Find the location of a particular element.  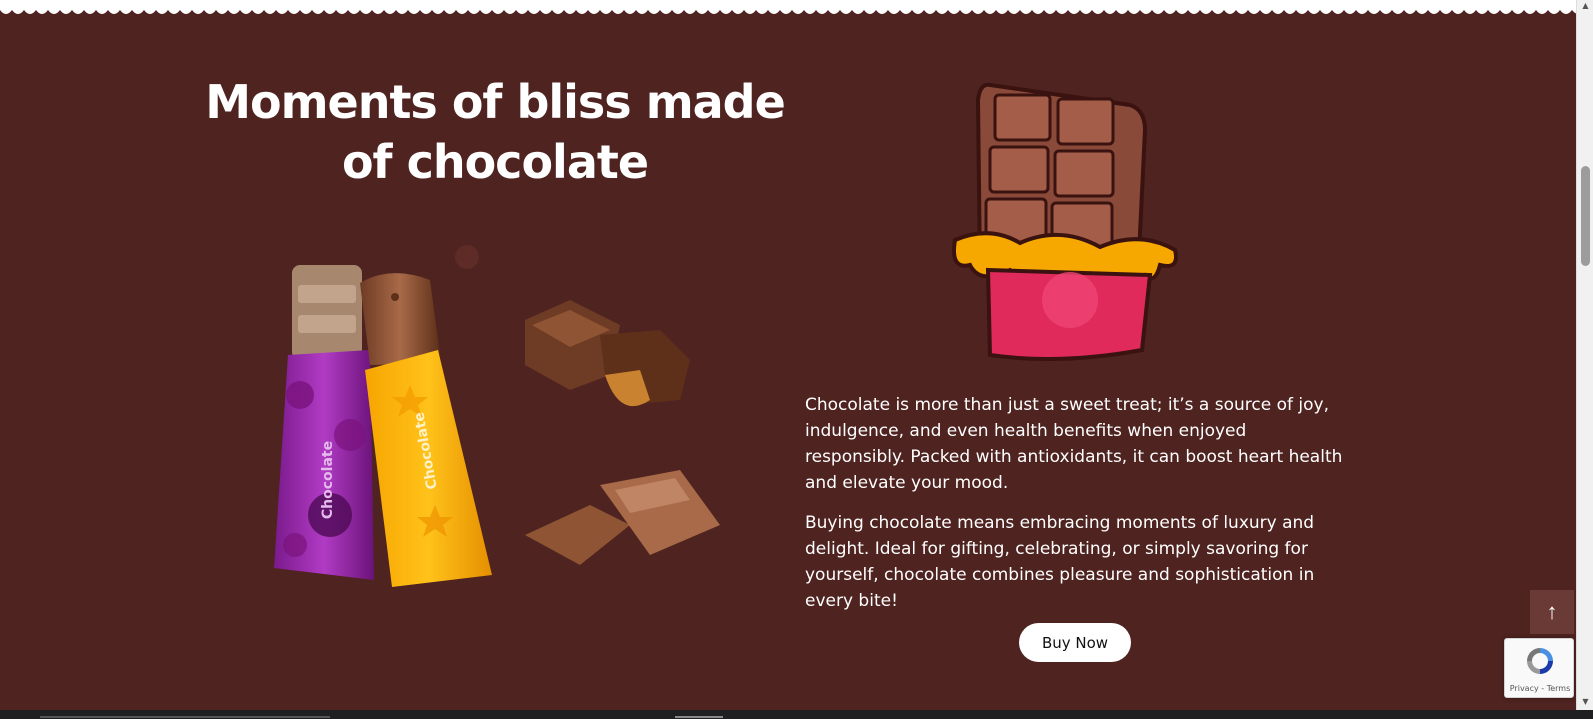

headline-line-1: Moments of bliss made is located at coordinates (495, 102).